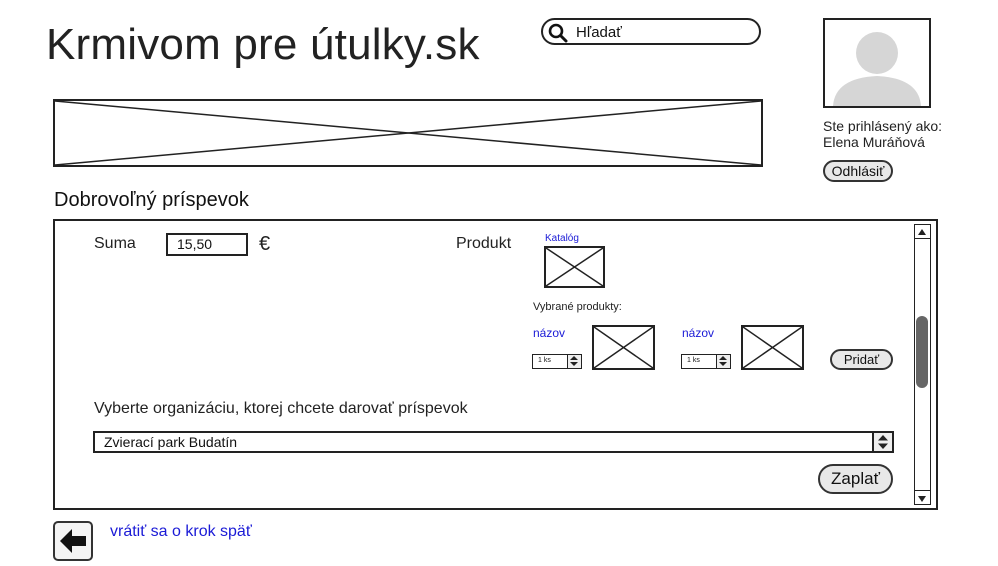  I want to click on add-product-button: Pridať, so click(861, 359).